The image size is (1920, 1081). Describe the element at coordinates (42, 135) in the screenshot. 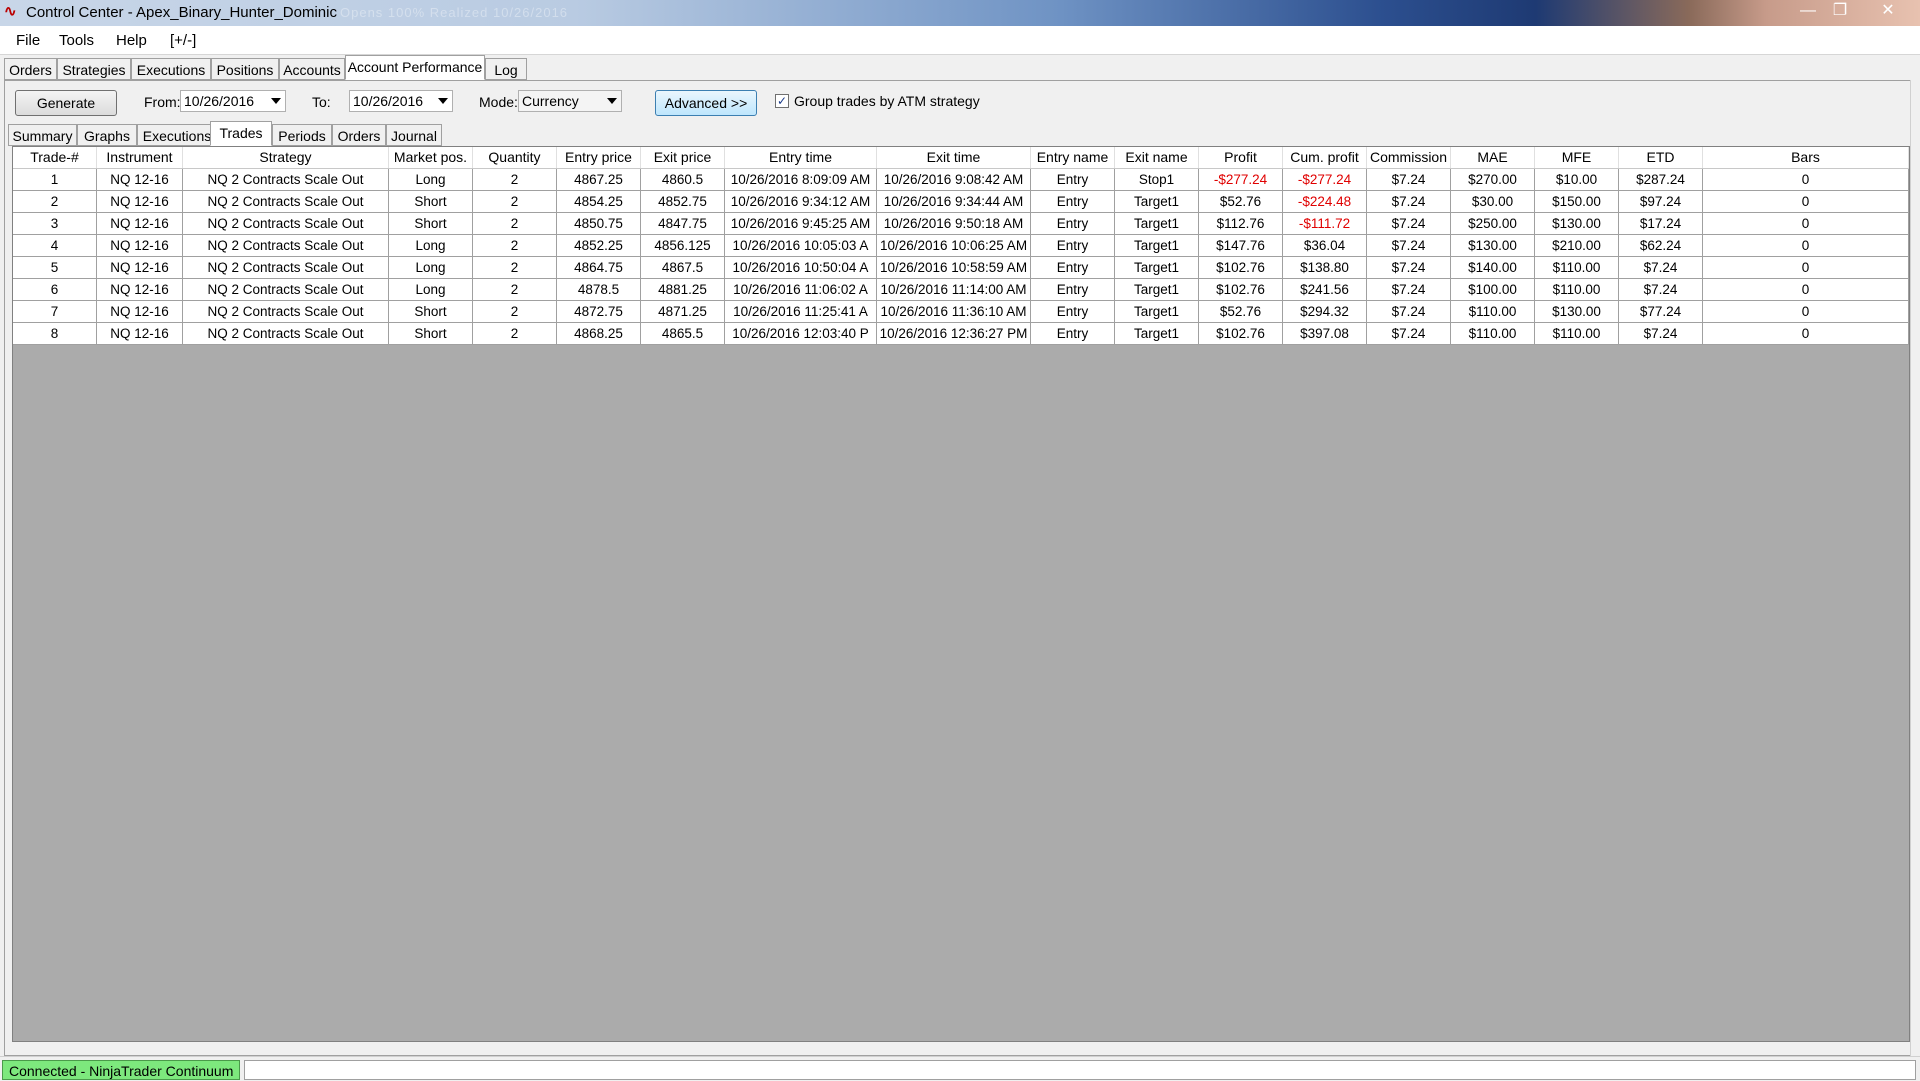

I see `subtab-summary: Summary` at that location.